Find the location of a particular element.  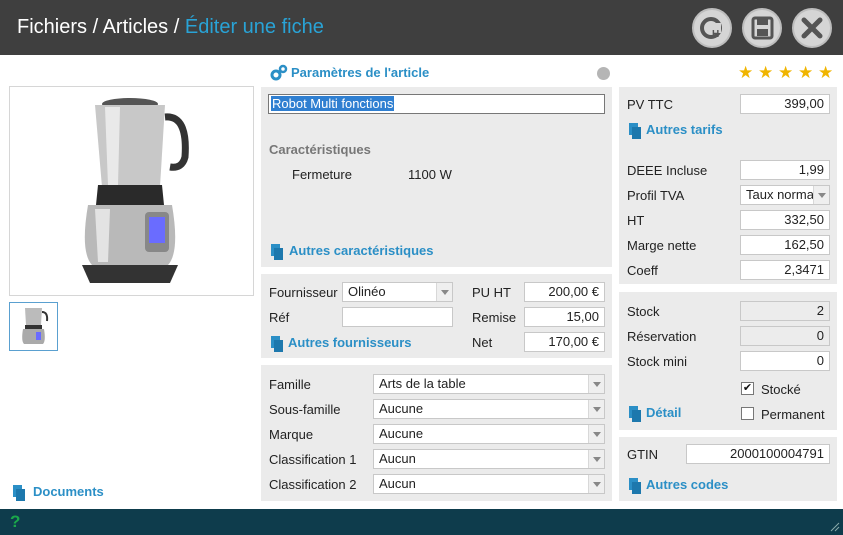

breadcrumb-current: Éditer une fiche is located at coordinates (254, 27).